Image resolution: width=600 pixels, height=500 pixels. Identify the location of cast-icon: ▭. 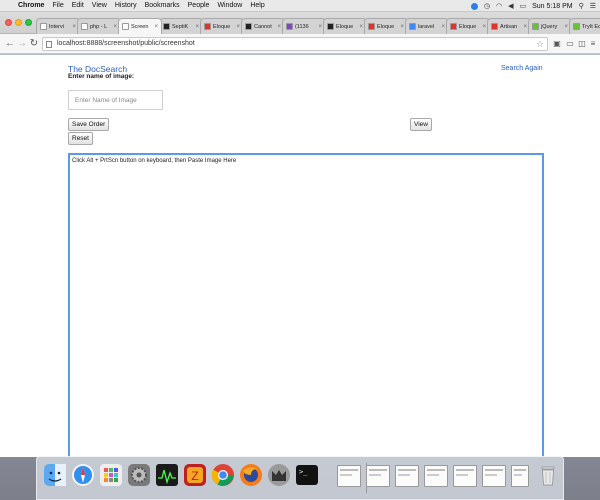
(570, 43).